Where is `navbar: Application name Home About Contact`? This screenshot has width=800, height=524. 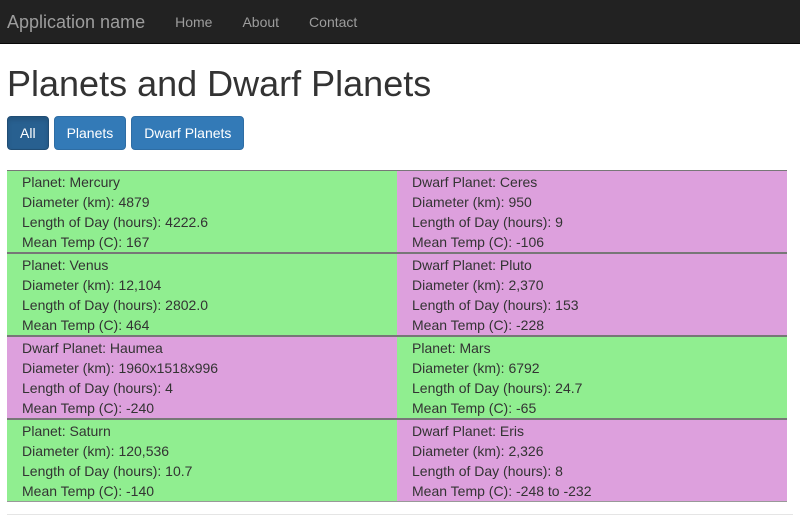 navbar: Application name Home About Contact is located at coordinates (400, 22).